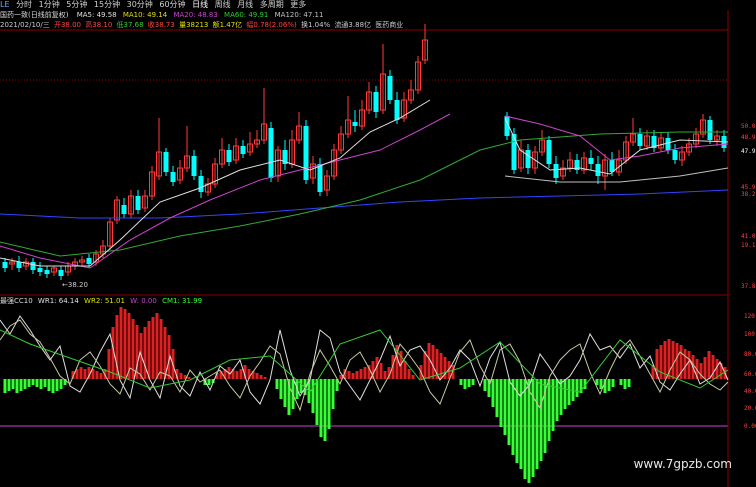 The width and height of the screenshot is (756, 487). Describe the element at coordinates (364, 204) in the screenshot. I see `ma120-line` at that location.